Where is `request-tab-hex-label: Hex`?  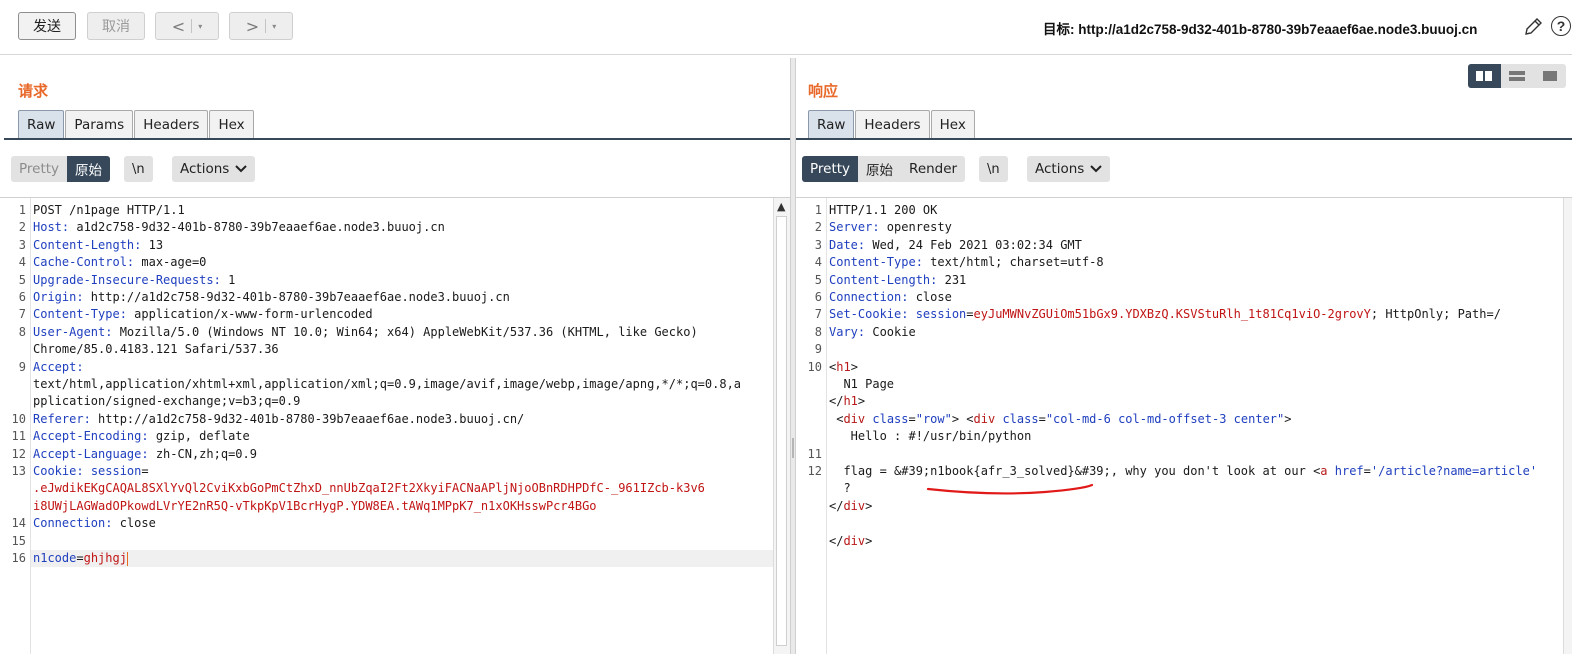 request-tab-hex-label: Hex is located at coordinates (231, 124).